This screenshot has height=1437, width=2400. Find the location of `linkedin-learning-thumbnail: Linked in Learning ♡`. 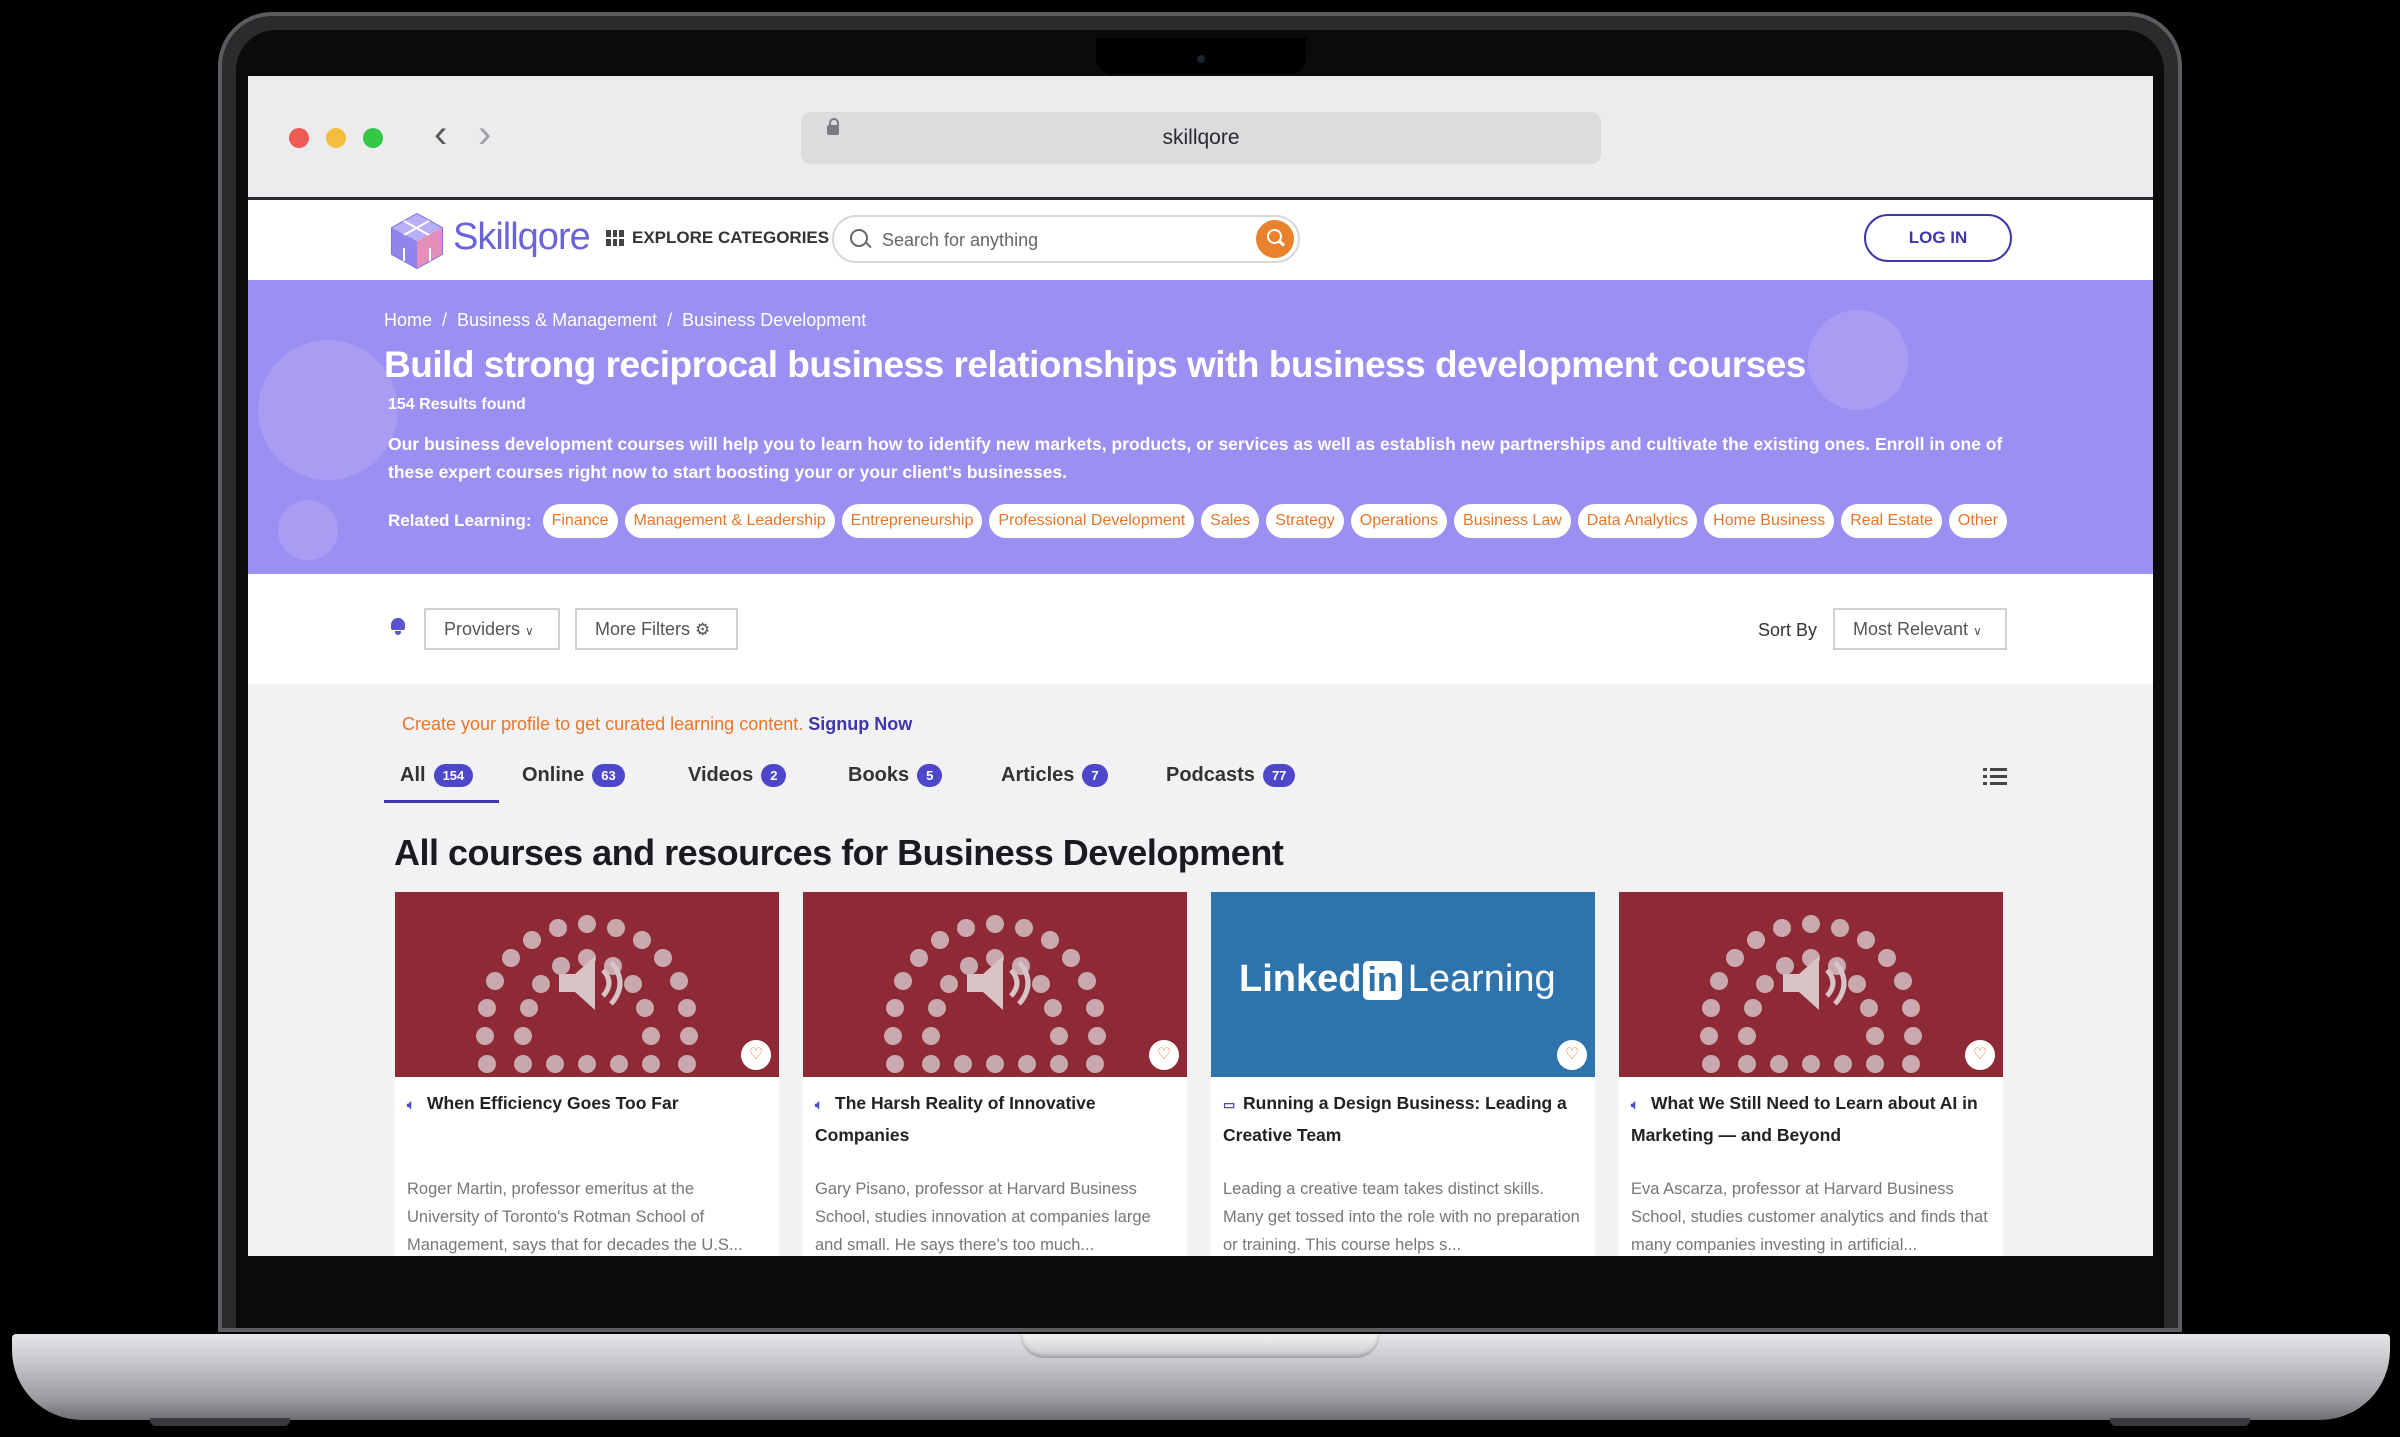

linkedin-learning-thumbnail: Linked in Learning ♡ is located at coordinates (1403, 984).